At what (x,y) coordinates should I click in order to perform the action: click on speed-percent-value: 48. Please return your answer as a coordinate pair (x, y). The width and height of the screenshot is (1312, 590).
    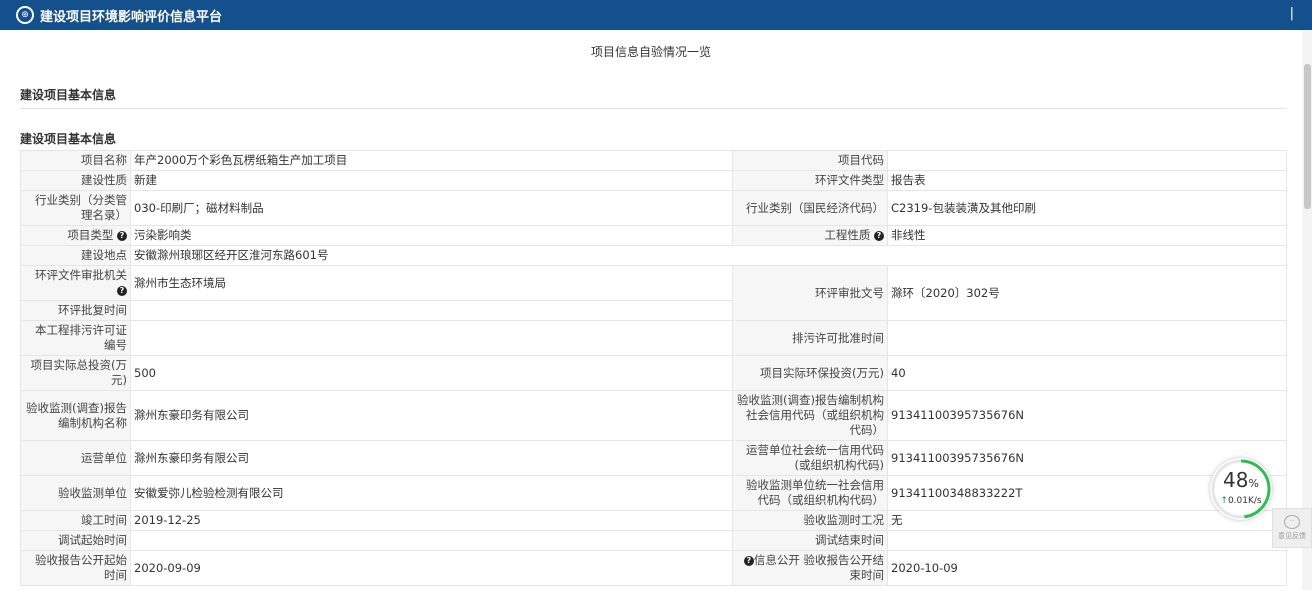
    Looking at the image, I should click on (1236, 480).